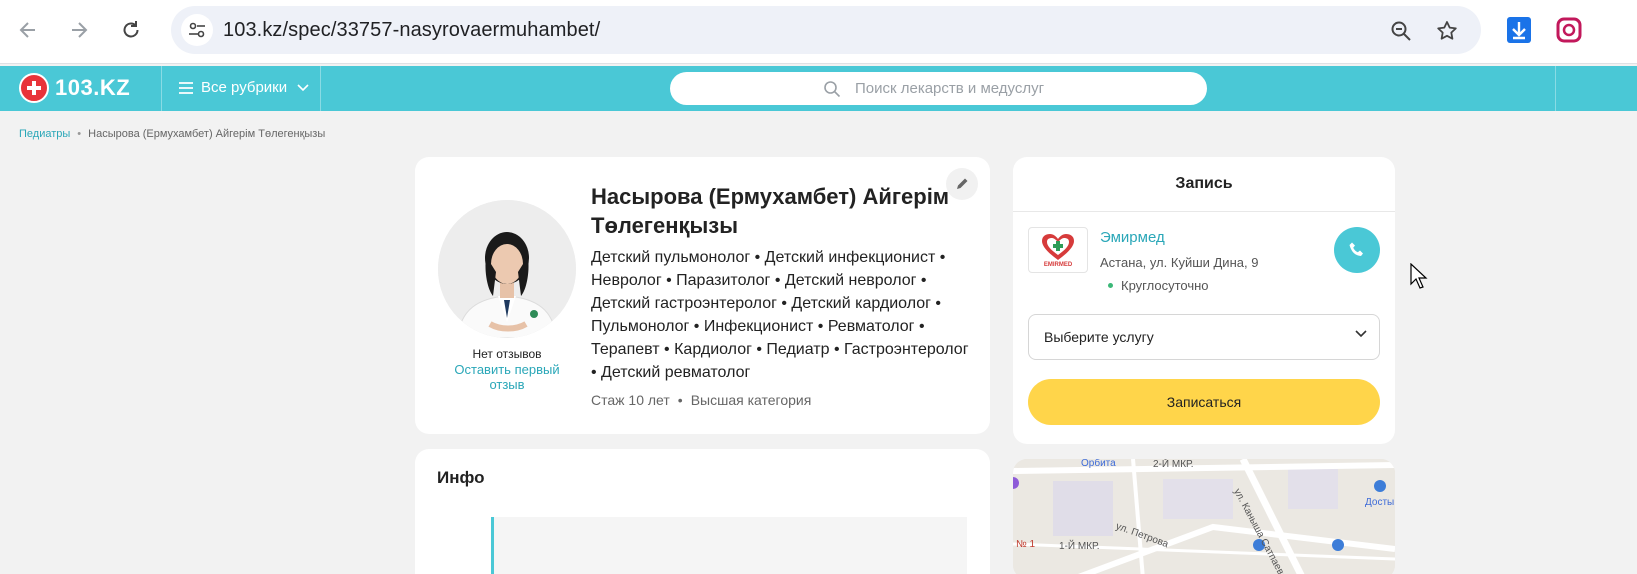 The image size is (1637, 574). What do you see at coordinates (1058, 264) in the screenshot?
I see `clinic-logo-text: EMIRMED` at bounding box center [1058, 264].